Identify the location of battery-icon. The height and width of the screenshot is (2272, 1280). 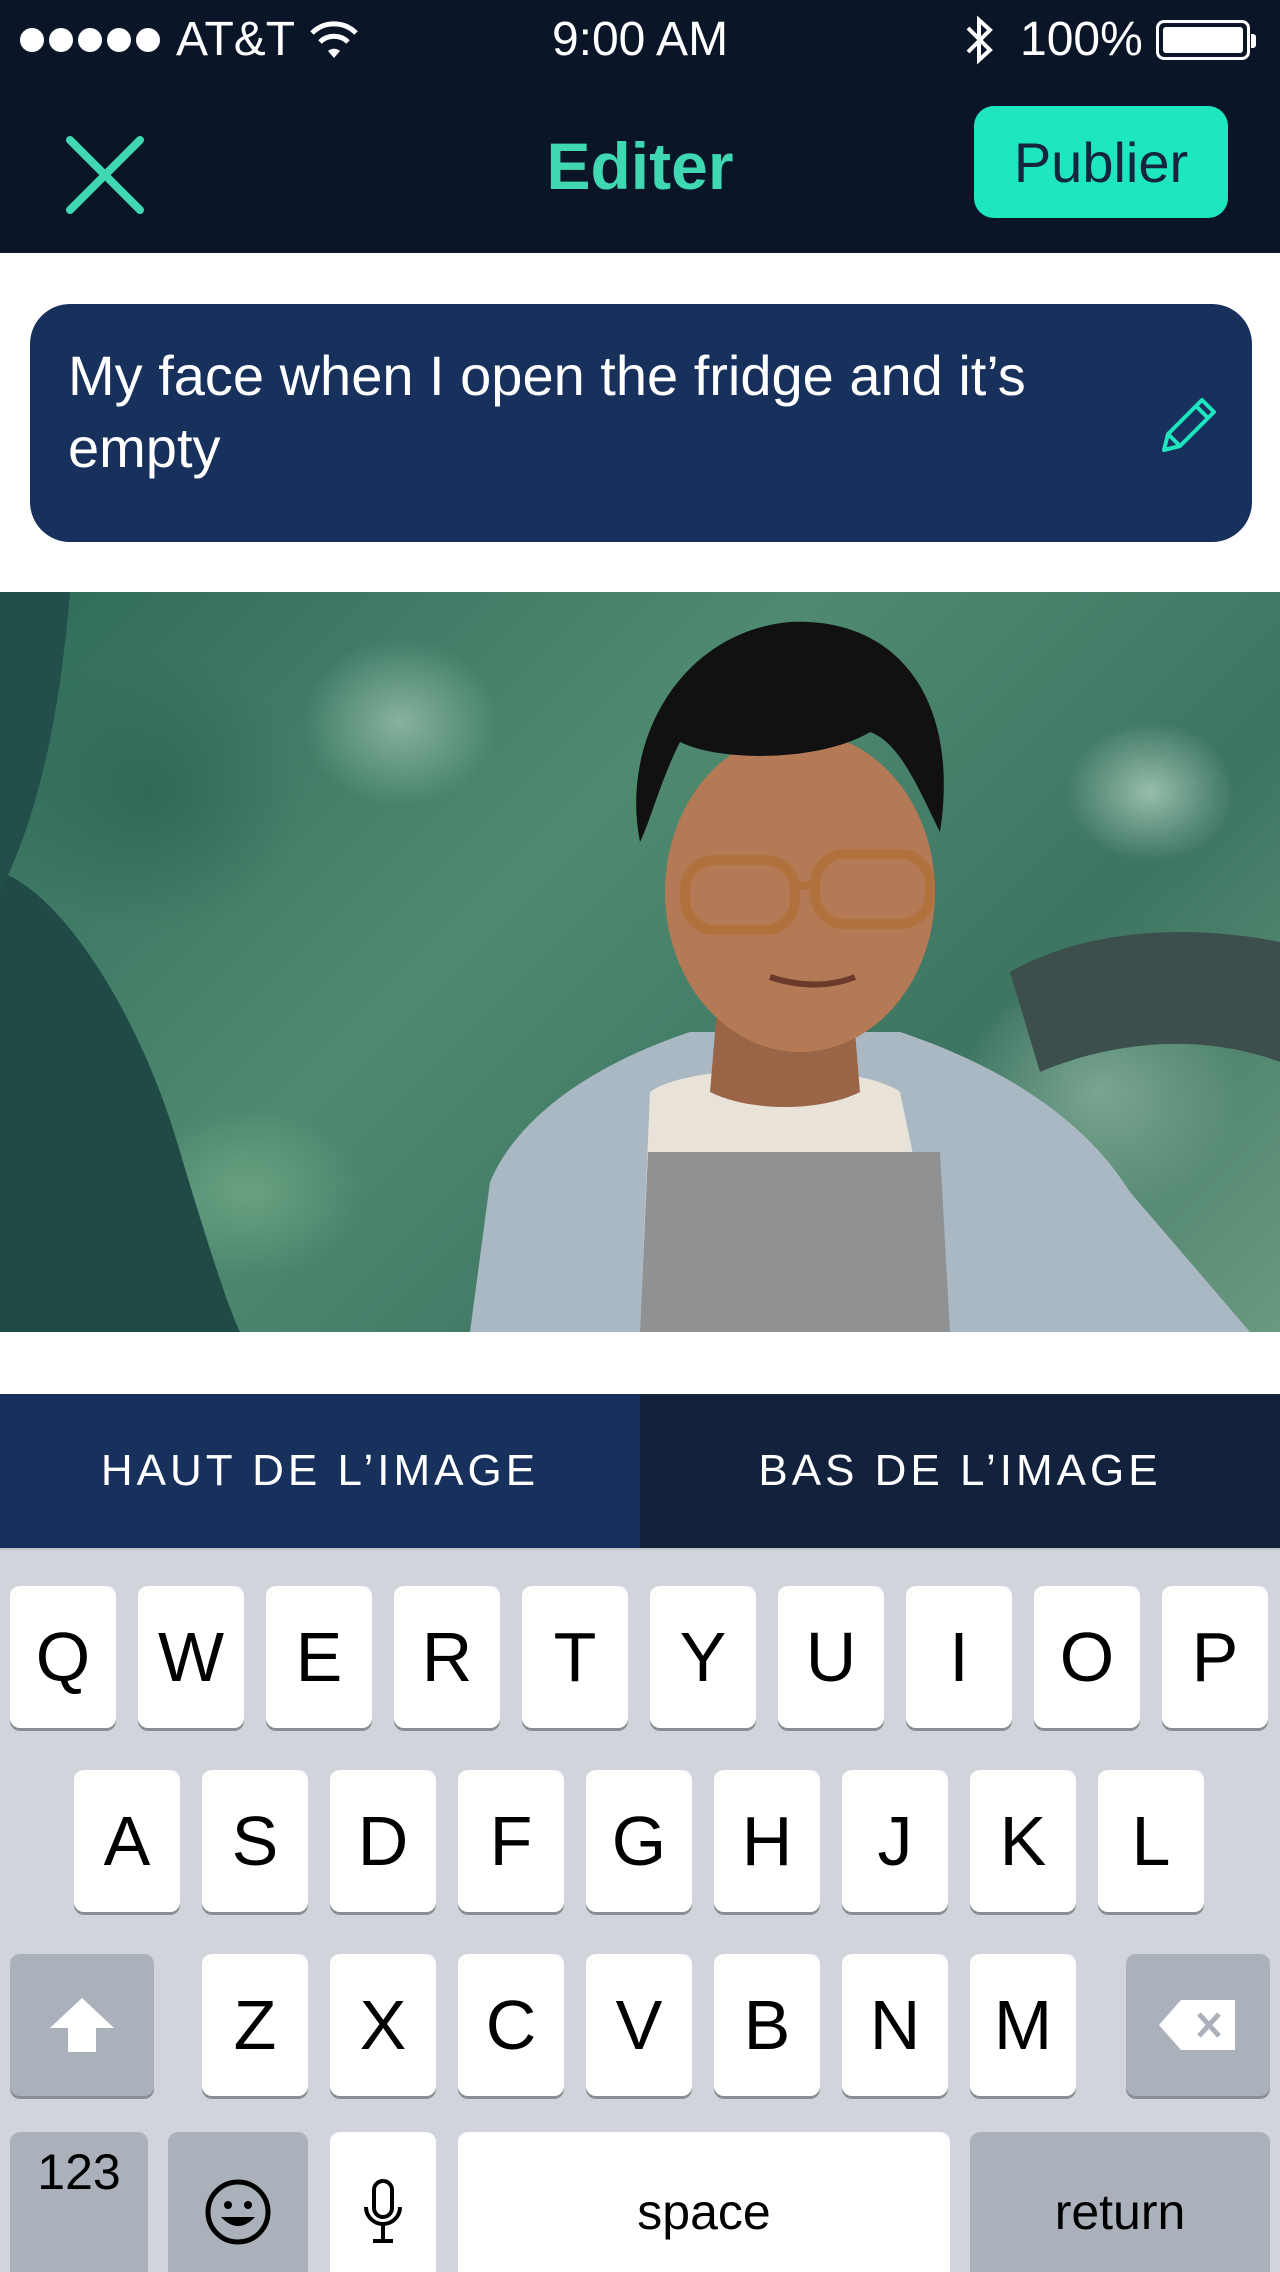
(1206, 40).